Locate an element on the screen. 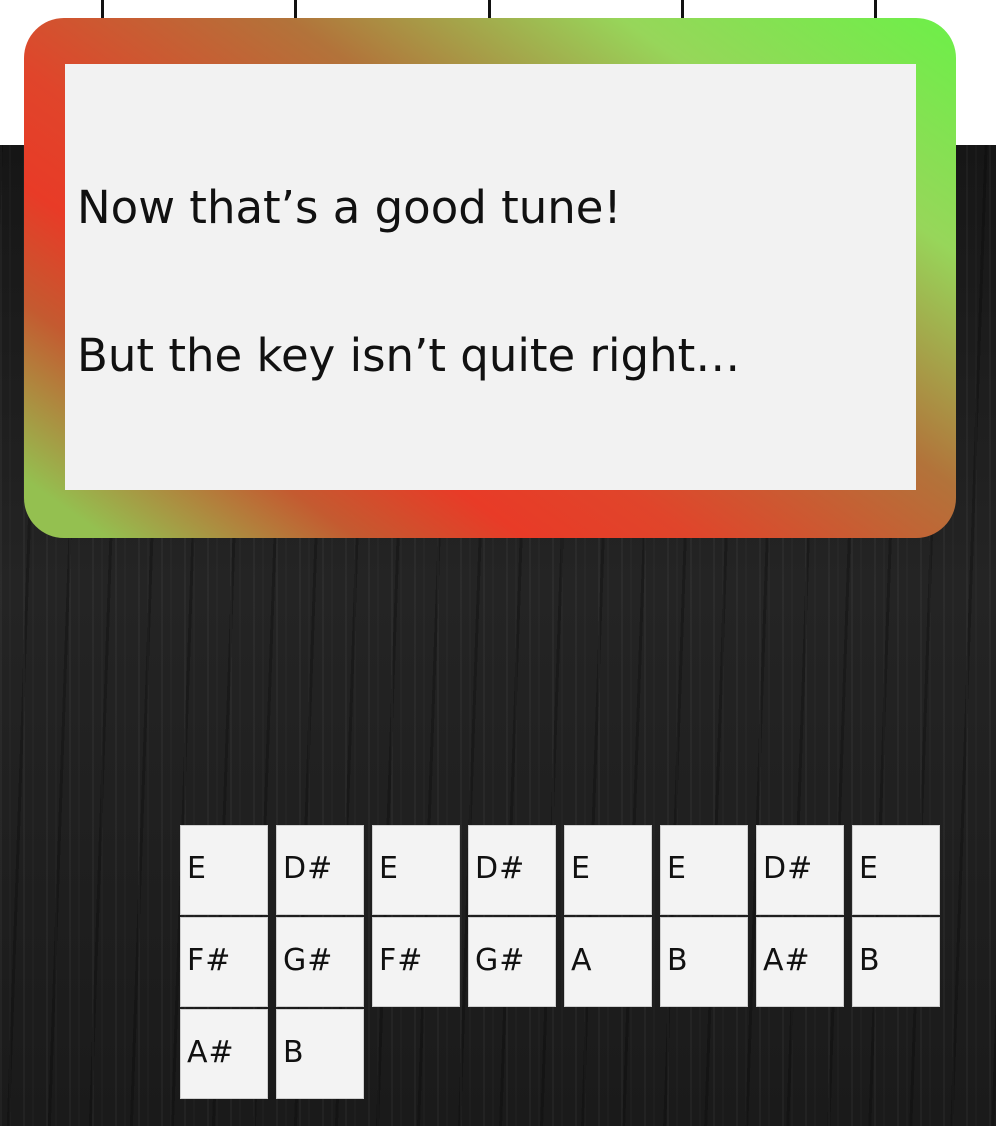 Image resolution: width=996 pixels, height=1126 pixels. note-tile: A is located at coordinates (608, 962).